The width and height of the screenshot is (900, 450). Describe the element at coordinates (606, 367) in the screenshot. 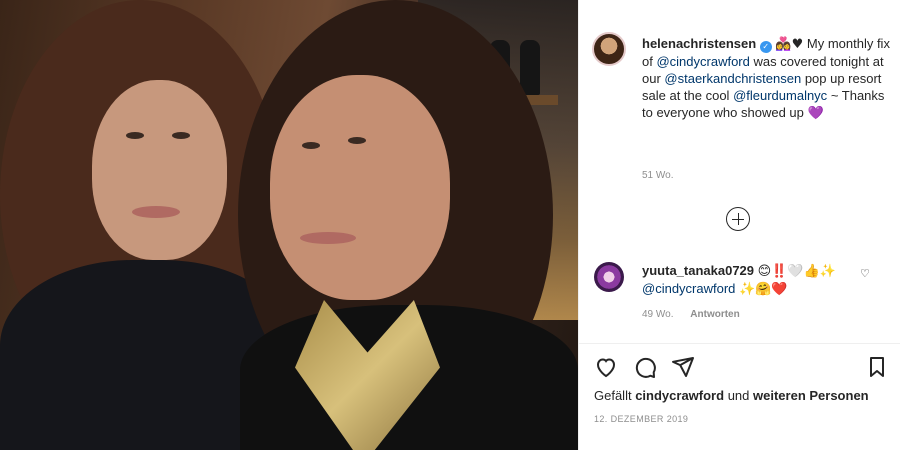

I see `heart-icon` at that location.